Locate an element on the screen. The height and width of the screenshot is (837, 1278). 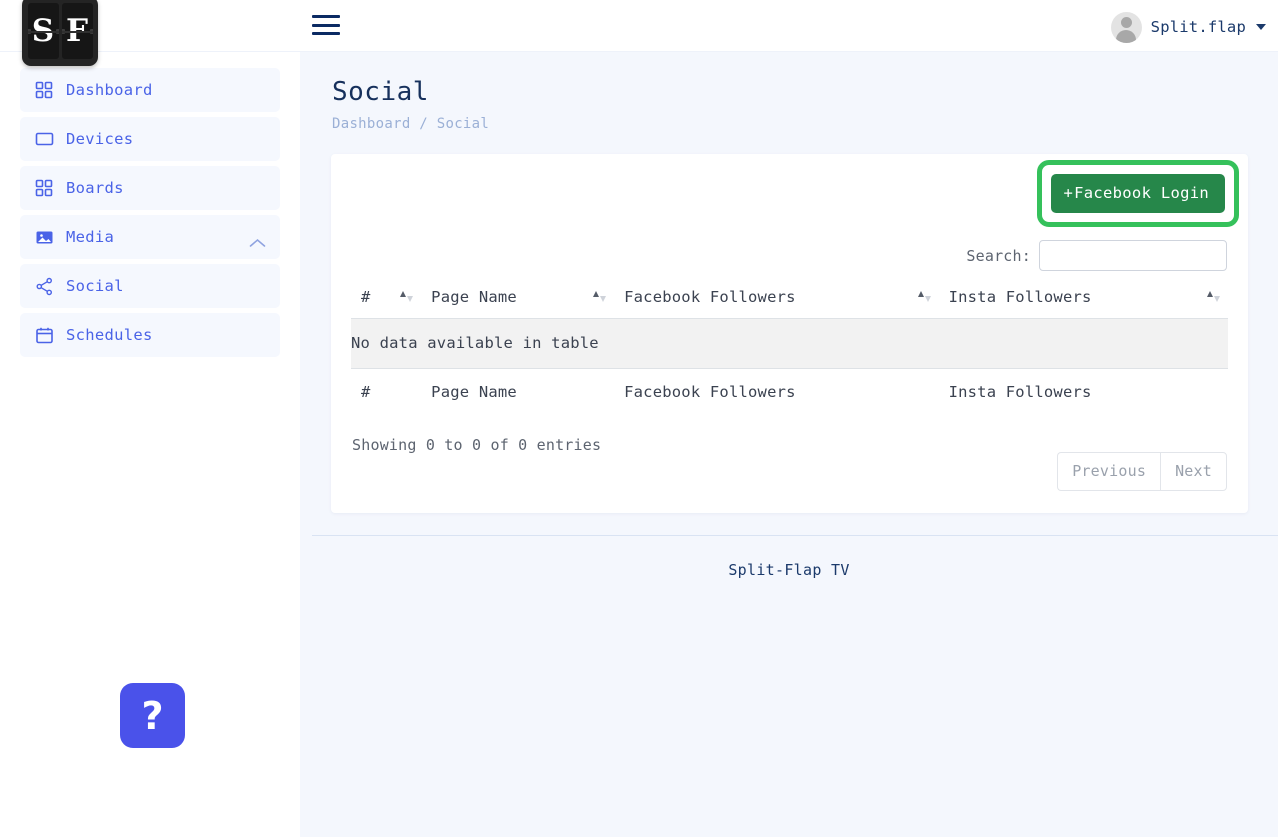
chevron-down-icon is located at coordinates (1261, 27).